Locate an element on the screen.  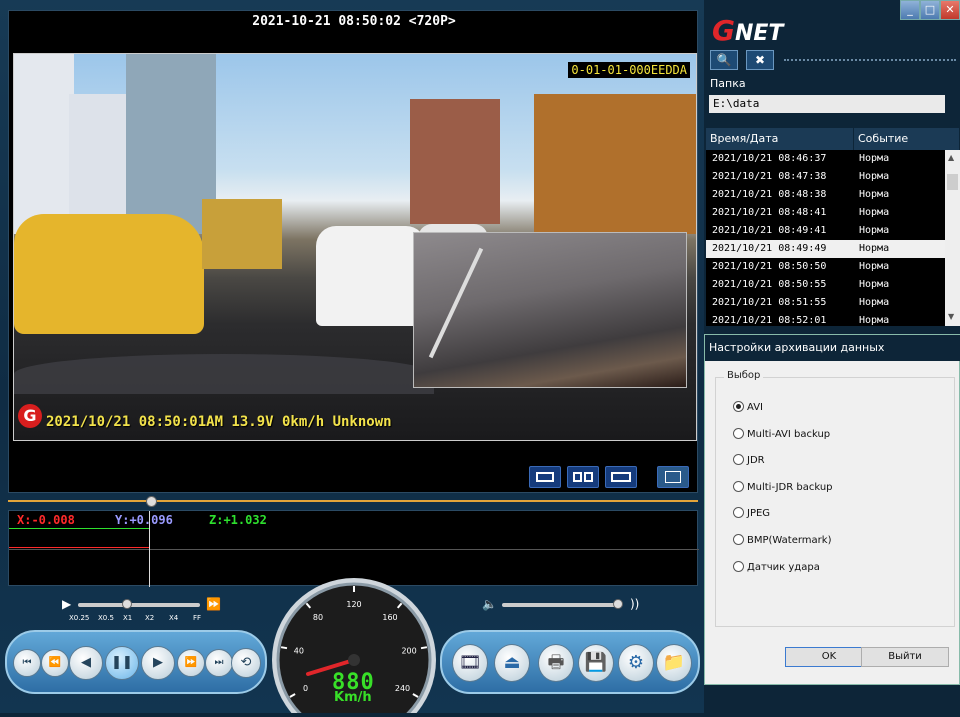
file-list-scrollbar: ▲ ▼ is located at coordinates (952, 238).